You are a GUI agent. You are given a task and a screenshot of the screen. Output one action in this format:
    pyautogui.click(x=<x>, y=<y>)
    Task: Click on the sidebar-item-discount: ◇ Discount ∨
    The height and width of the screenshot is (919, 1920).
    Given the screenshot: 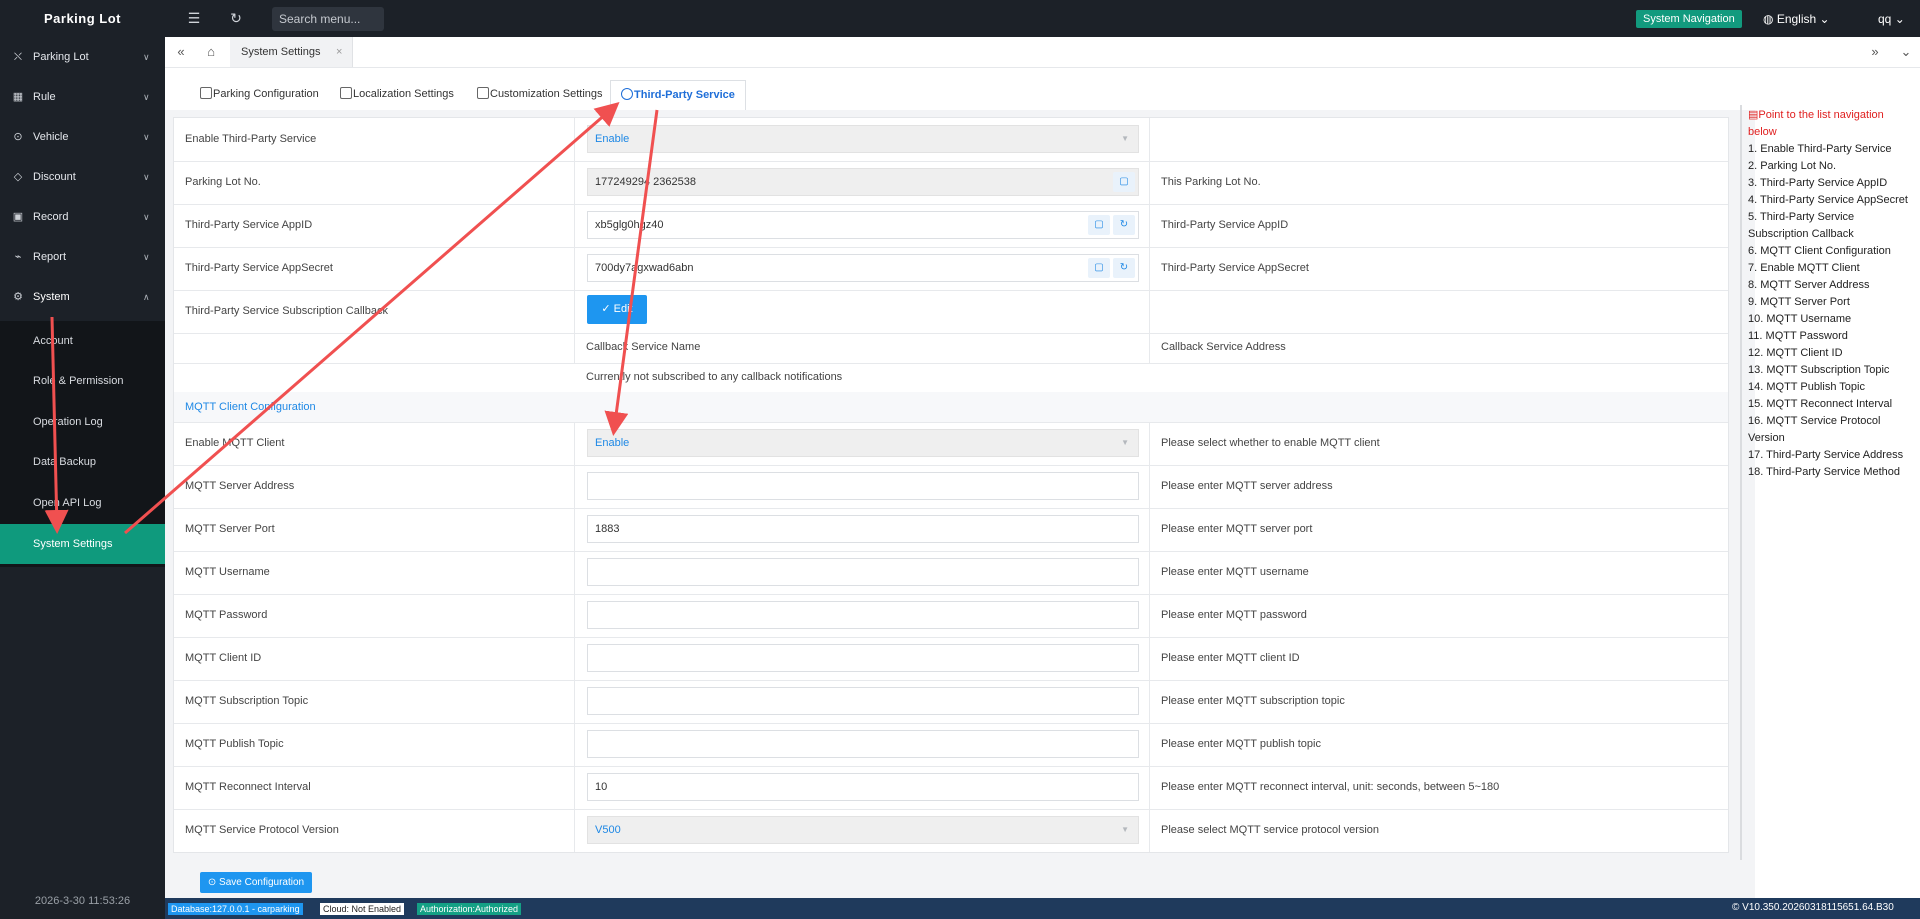 What is the action you would take?
    pyautogui.click(x=82, y=177)
    